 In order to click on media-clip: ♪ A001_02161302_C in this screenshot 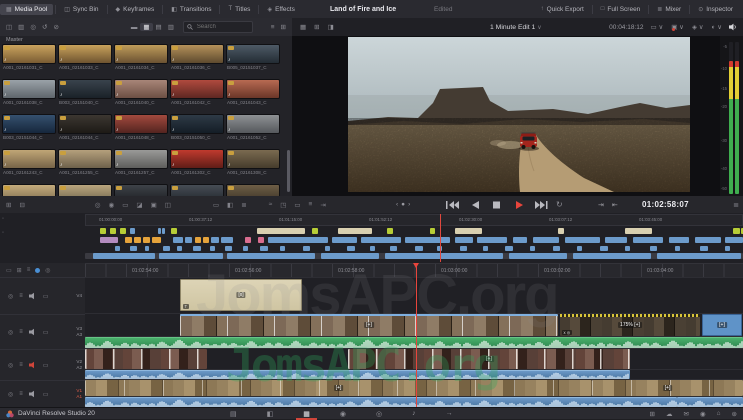, I will do `click(197, 162)`.